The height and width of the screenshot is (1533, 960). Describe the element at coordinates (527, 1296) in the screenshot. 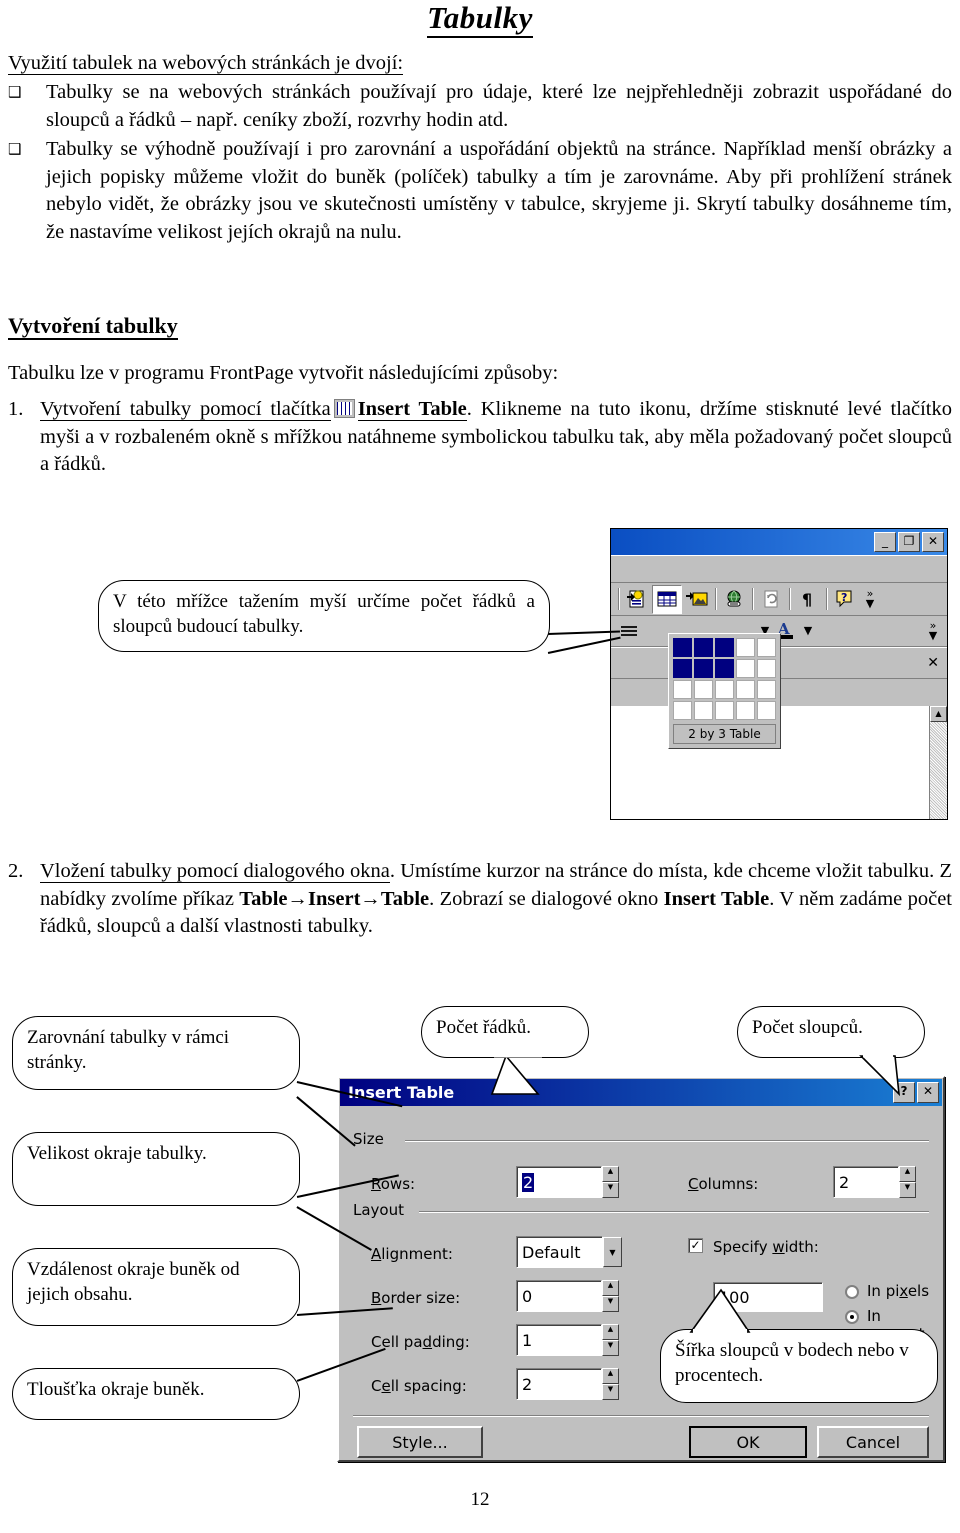

I see `border-size-value: 0` at that location.